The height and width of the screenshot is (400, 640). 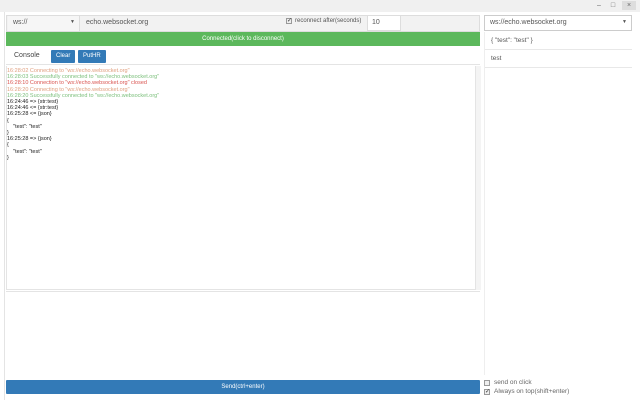 I want to click on always-on-top-checkbox: ✓, so click(x=487, y=391).